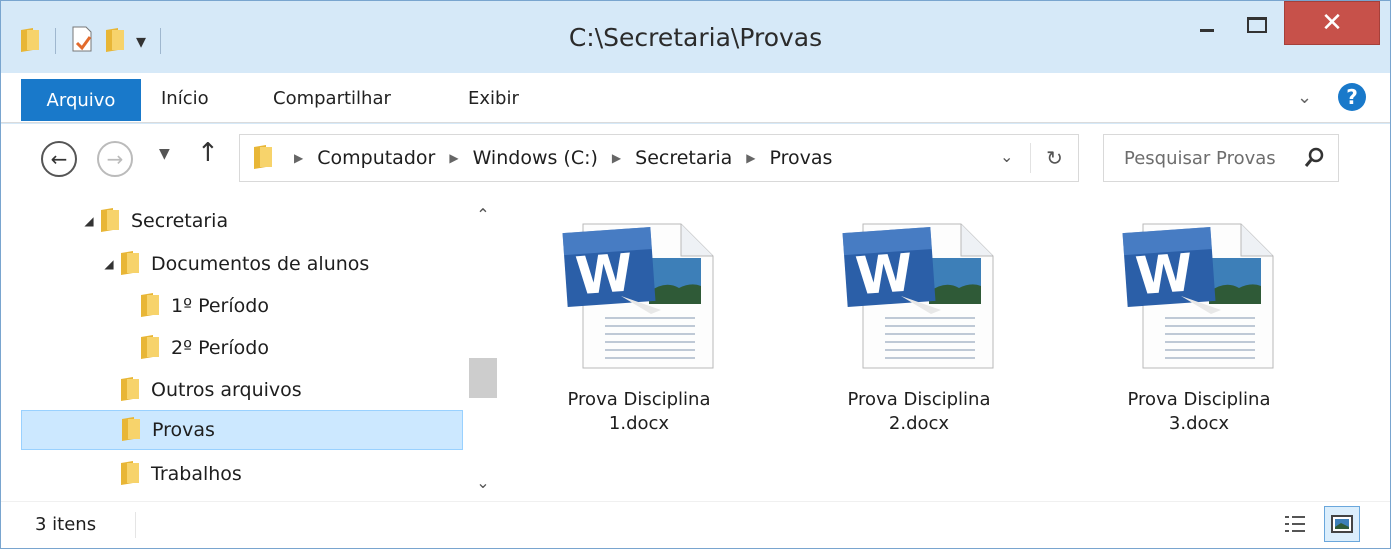 This screenshot has width=1391, height=549. Describe the element at coordinates (332, 98) in the screenshot. I see `tab-share: Compartilhar` at that location.